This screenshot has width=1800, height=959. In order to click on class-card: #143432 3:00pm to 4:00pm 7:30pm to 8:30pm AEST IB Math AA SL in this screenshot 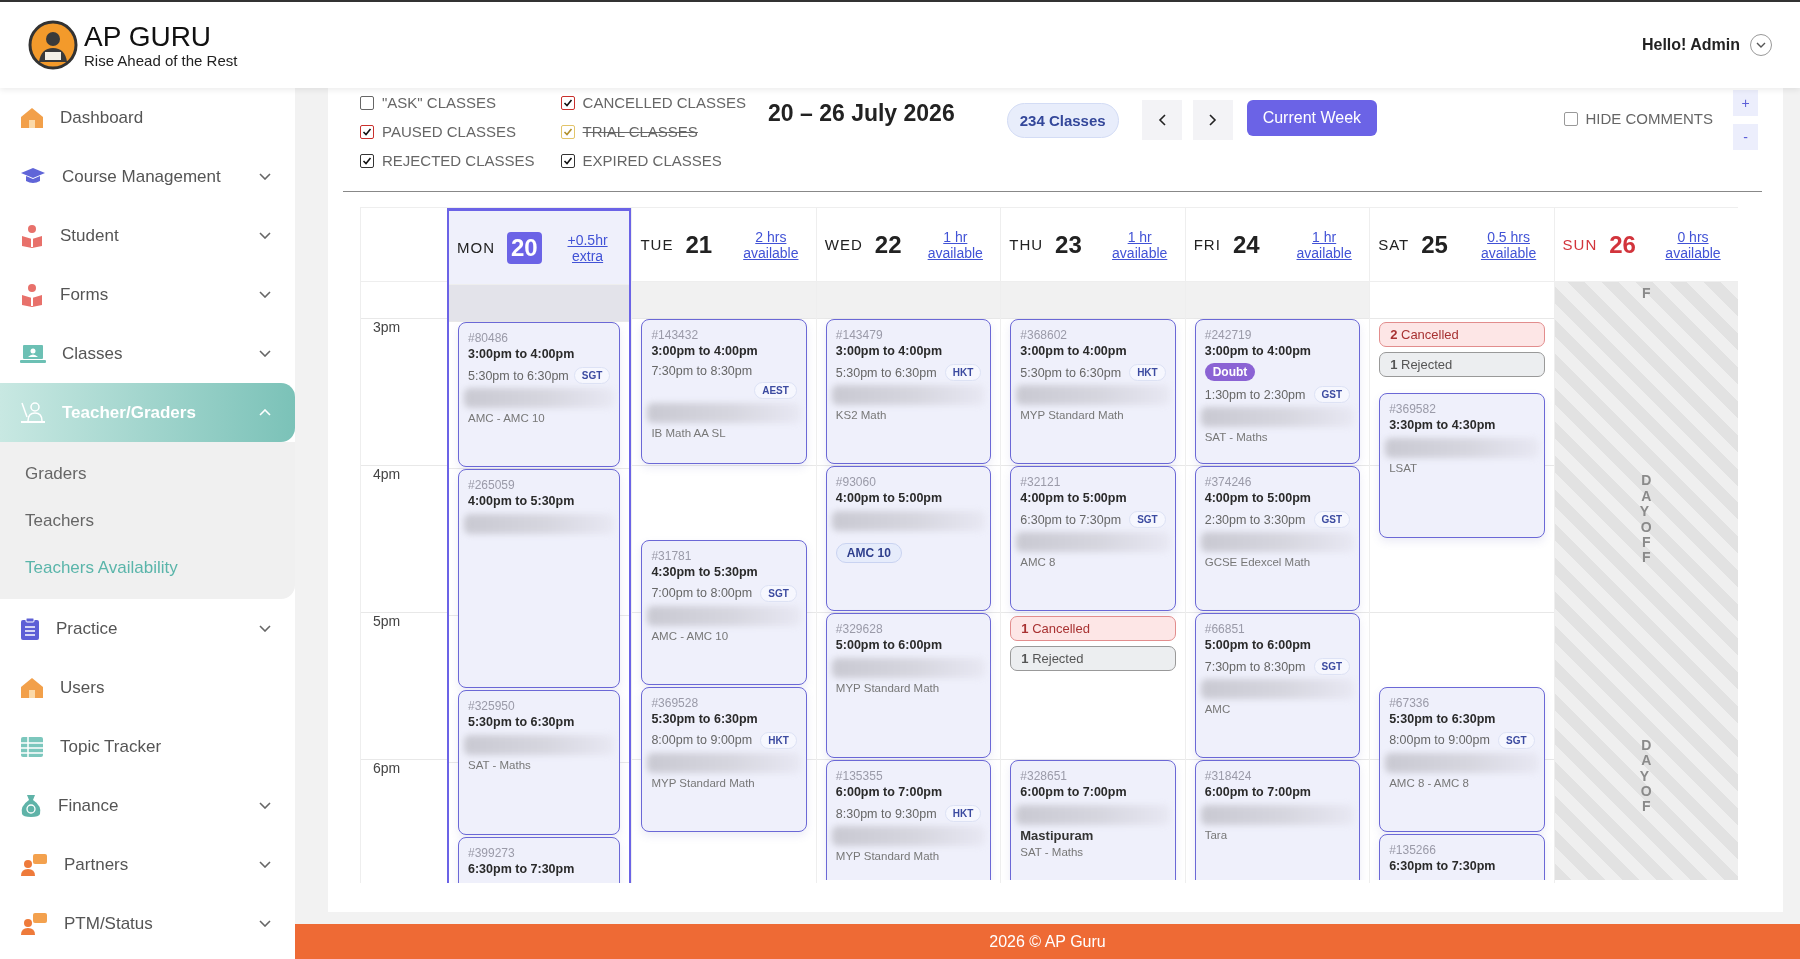, I will do `click(724, 391)`.